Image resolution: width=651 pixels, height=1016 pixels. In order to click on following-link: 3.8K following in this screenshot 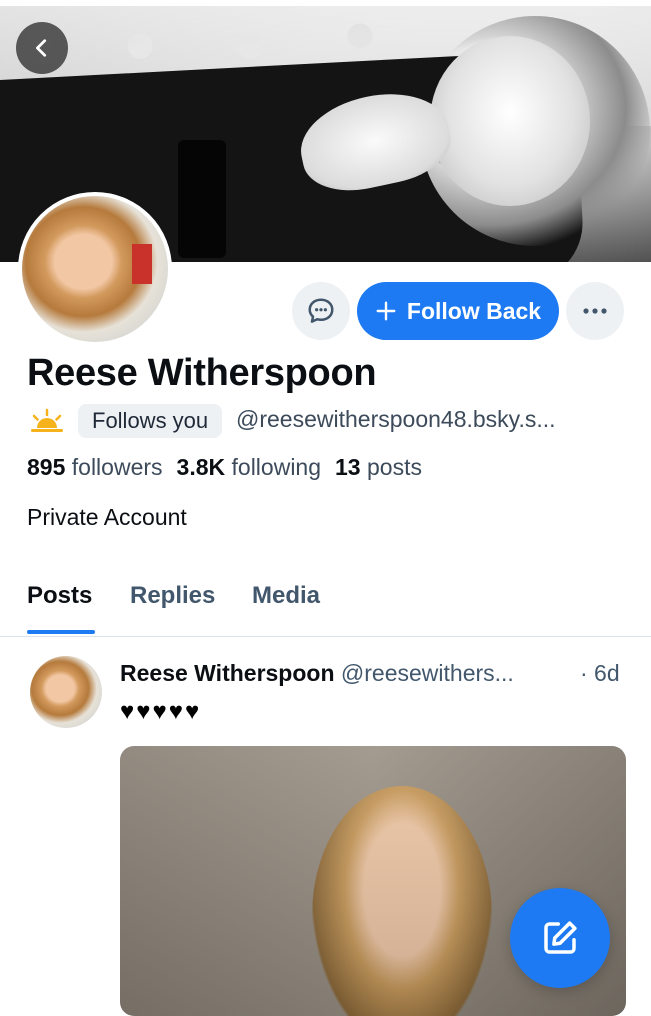, I will do `click(249, 467)`.